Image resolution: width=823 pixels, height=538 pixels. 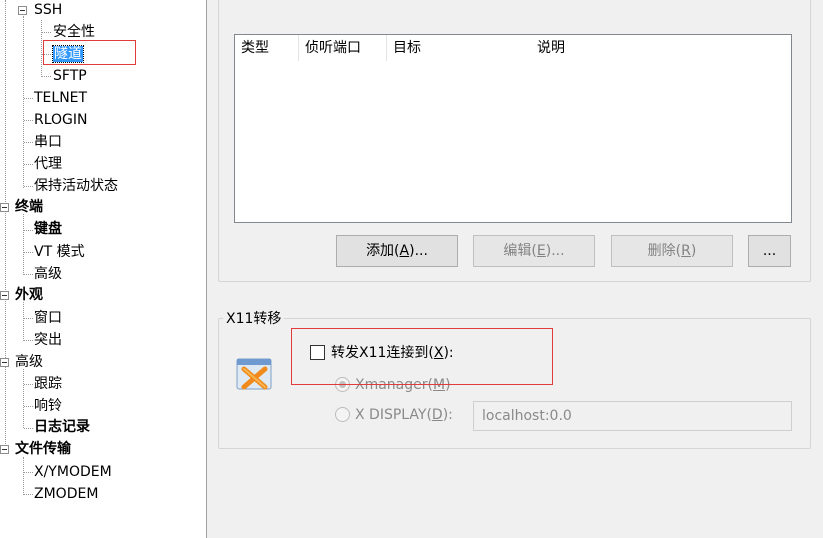 I want to click on collapse-file-transfer-icon, so click(x=4, y=449).